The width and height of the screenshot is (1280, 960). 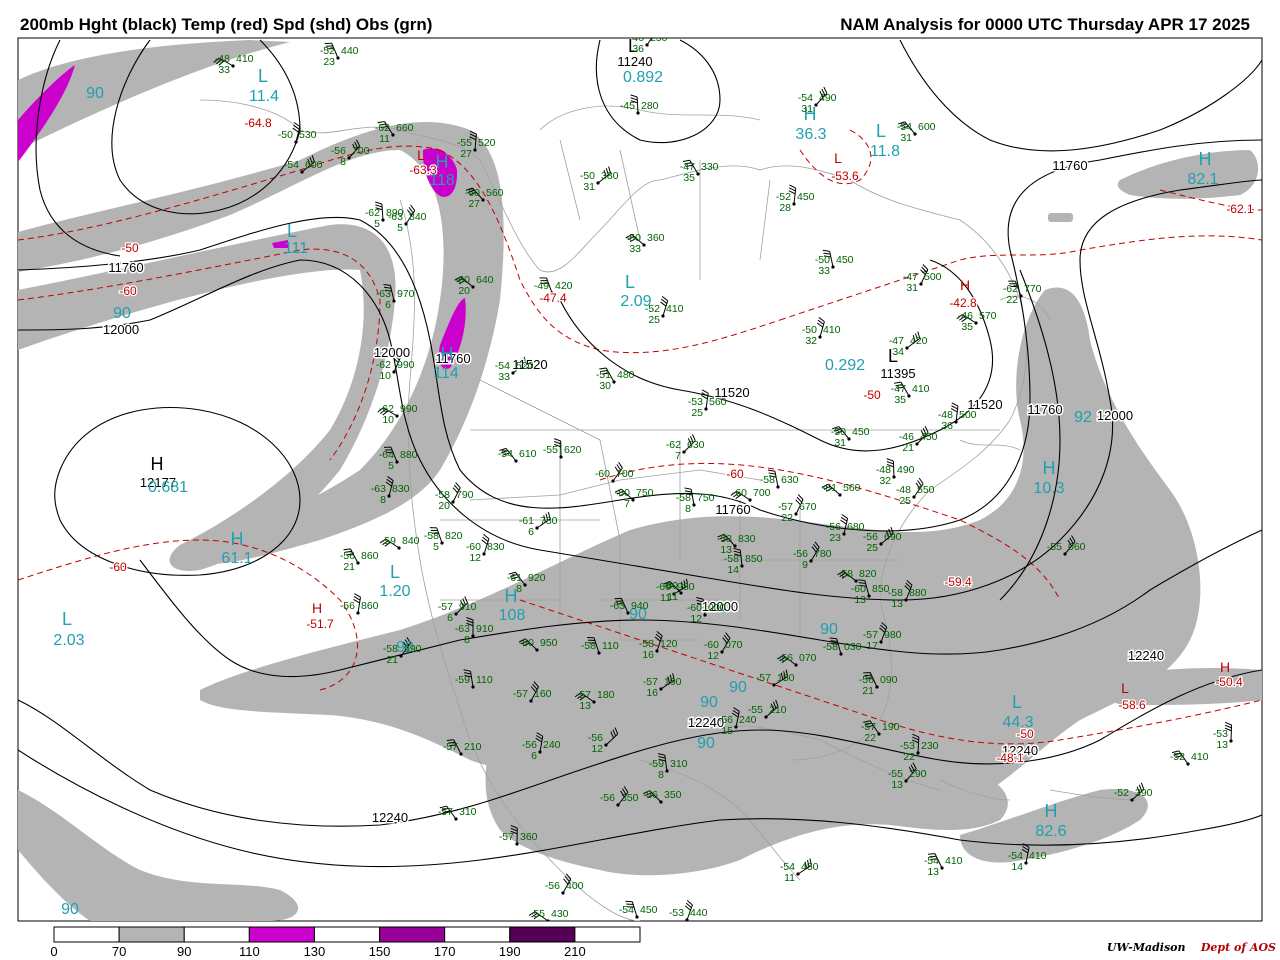 What do you see at coordinates (1144, 793) in the screenshot?
I see `ob-height: 390` at bounding box center [1144, 793].